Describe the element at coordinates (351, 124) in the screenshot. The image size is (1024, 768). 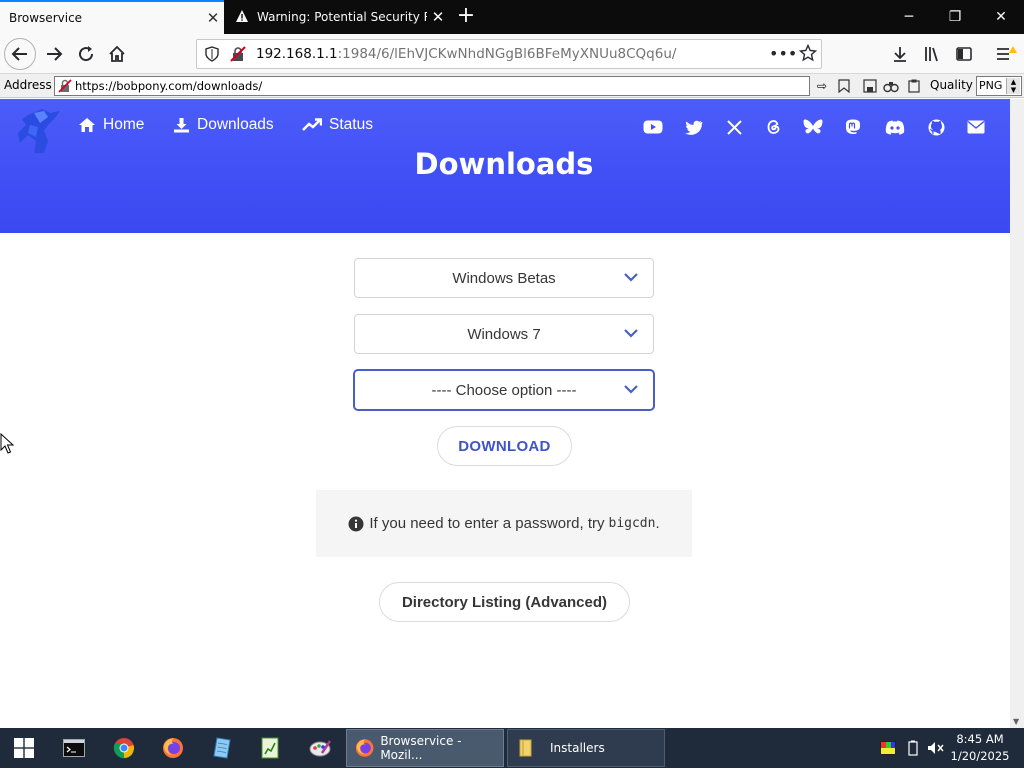
I see `nav-status-label: Status` at that location.